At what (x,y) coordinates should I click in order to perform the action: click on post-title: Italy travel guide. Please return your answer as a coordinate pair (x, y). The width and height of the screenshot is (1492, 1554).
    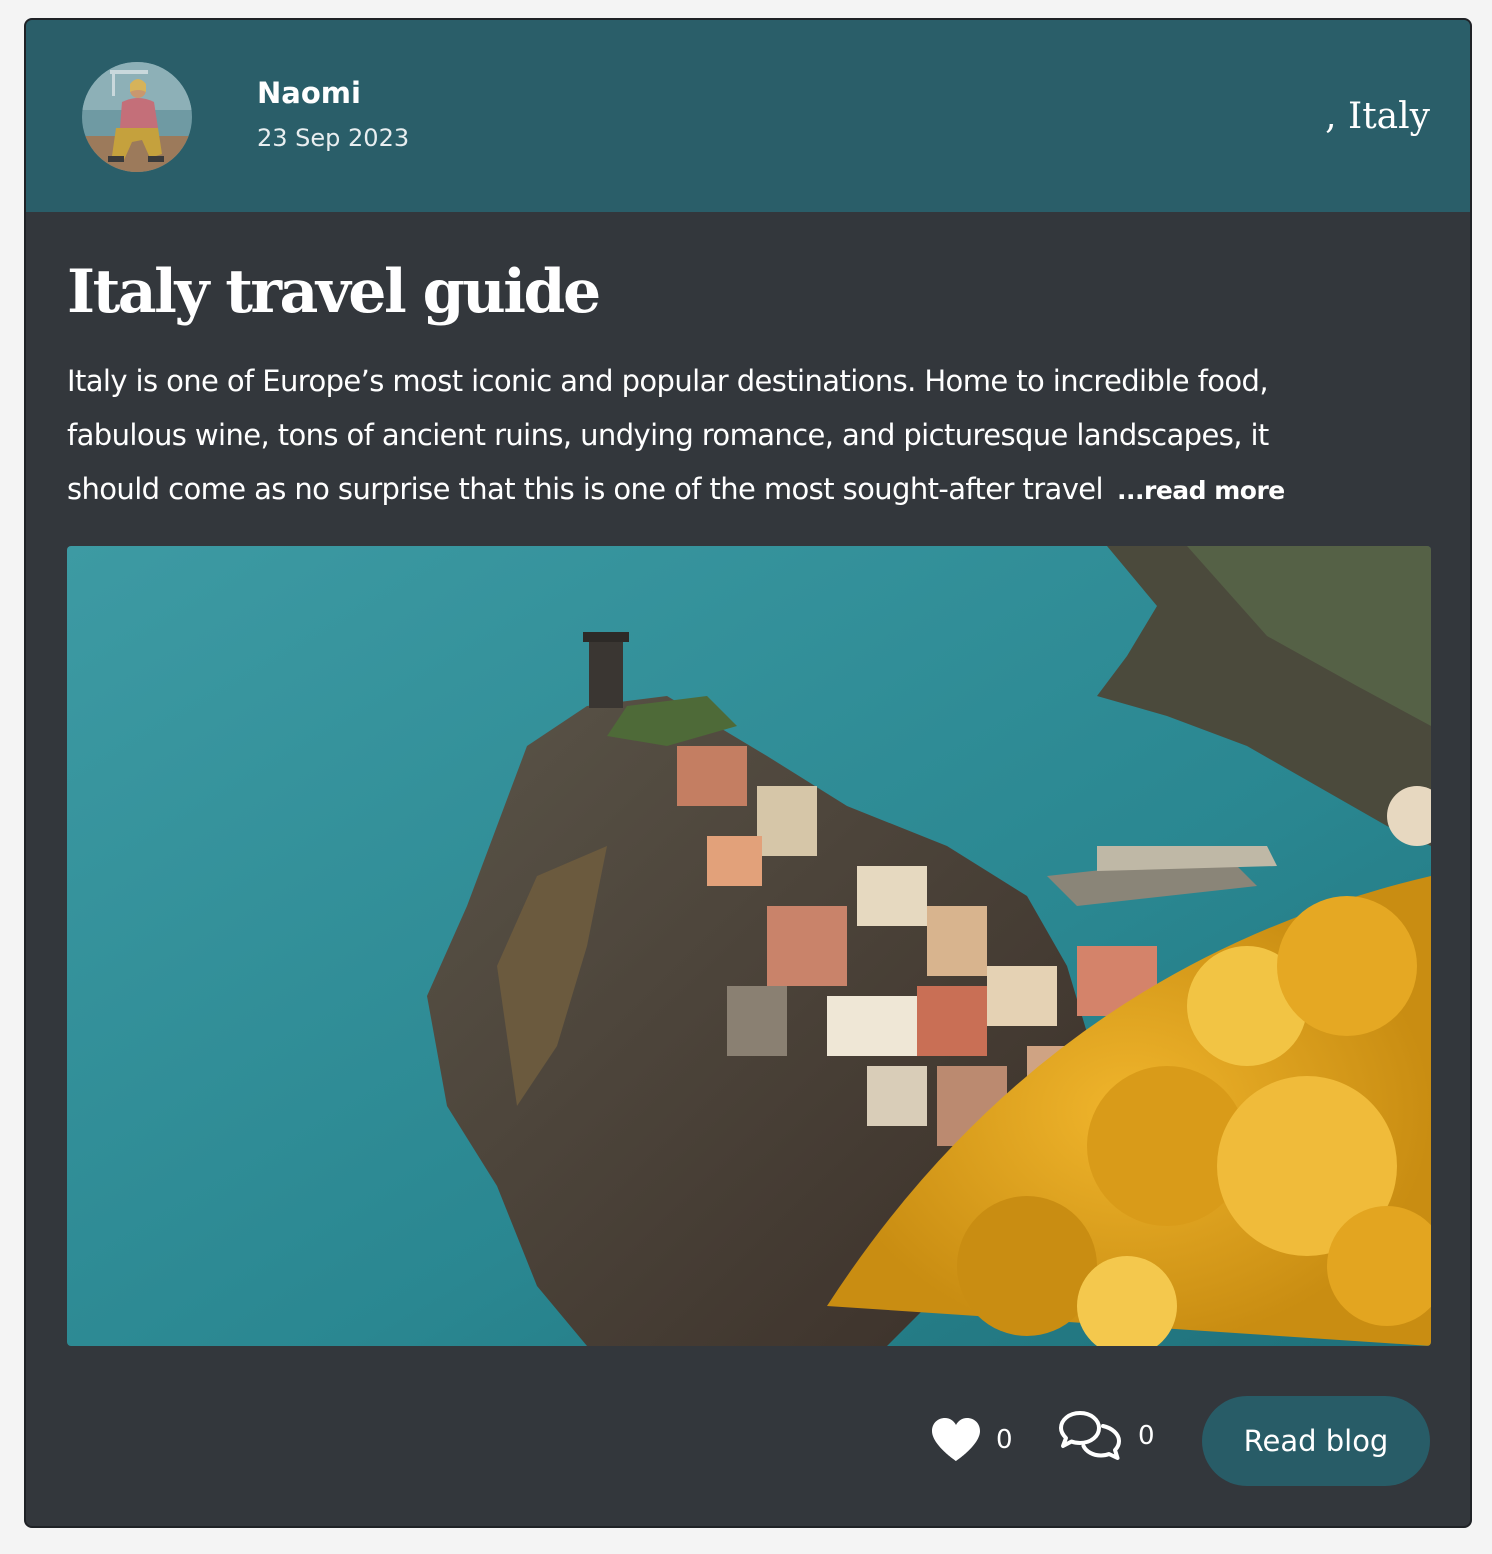
    Looking at the image, I should click on (334, 292).